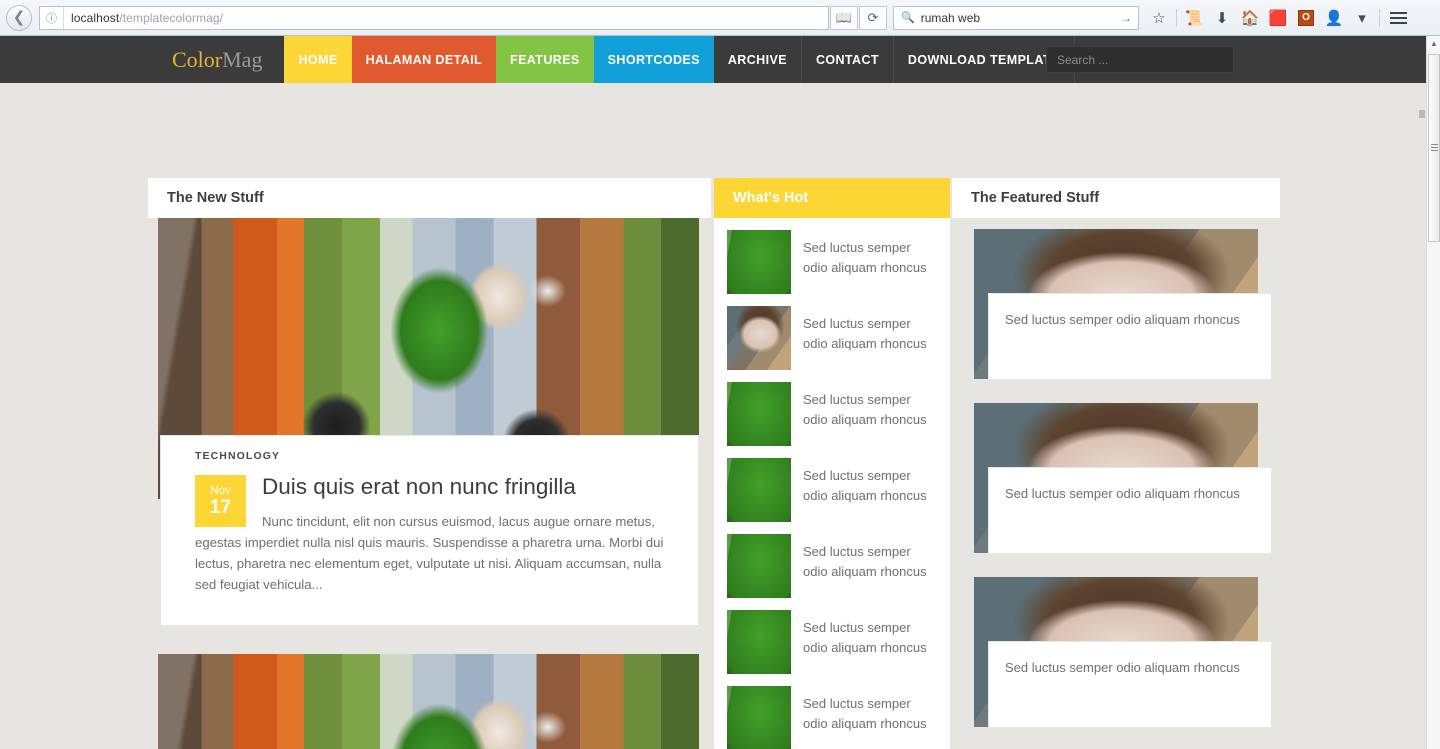 The width and height of the screenshot is (1440, 749). What do you see at coordinates (950, 17) in the screenshot?
I see `search-input-value: rumah web` at bounding box center [950, 17].